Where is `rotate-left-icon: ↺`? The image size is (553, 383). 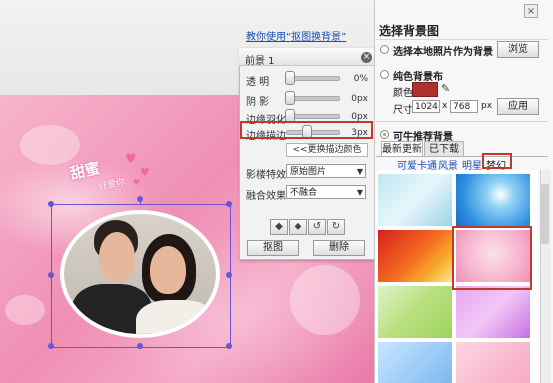 rotate-left-icon: ↺ is located at coordinates (317, 227).